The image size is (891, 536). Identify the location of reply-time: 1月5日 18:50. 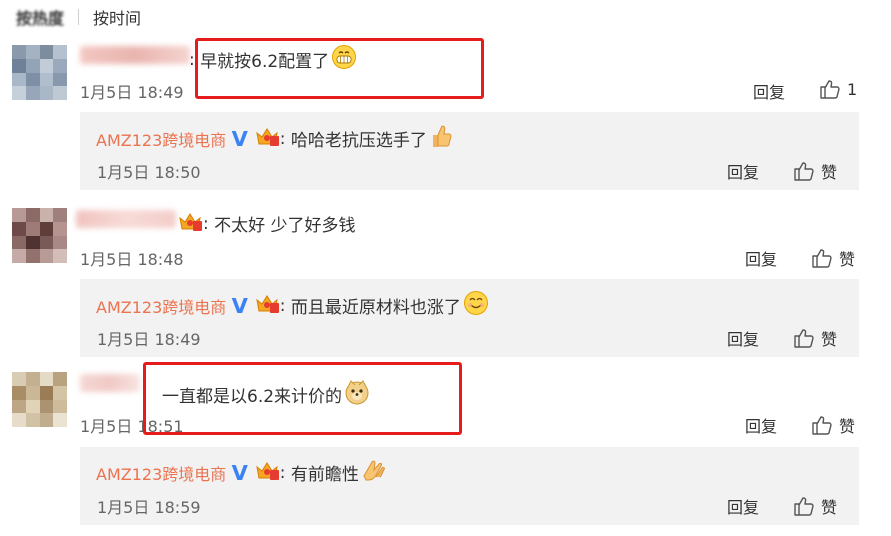
(149, 172).